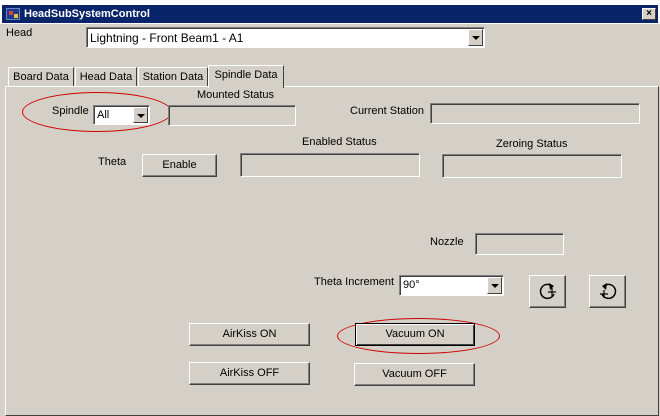  Describe the element at coordinates (411, 285) in the screenshot. I see `theta-increment-value: 90°` at that location.